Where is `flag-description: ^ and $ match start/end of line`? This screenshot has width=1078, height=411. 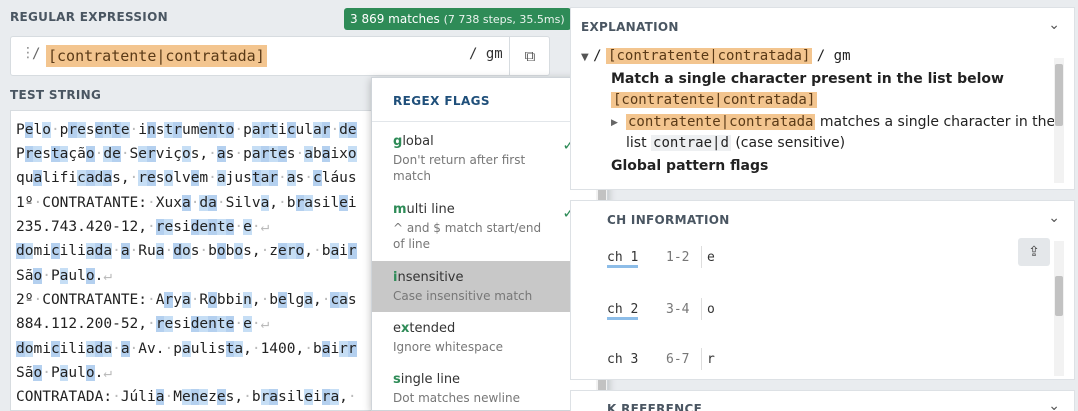
flag-description: ^ and $ match start/end of line is located at coordinates (467, 236).